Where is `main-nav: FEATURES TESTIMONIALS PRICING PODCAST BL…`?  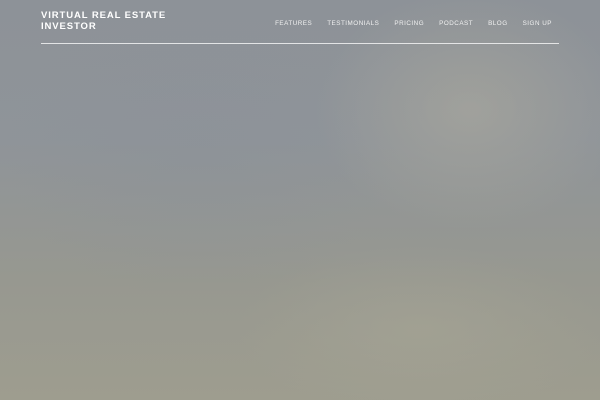 main-nav: FEATURES TESTIMONIALS PRICING PODCAST BL… is located at coordinates (406, 21).